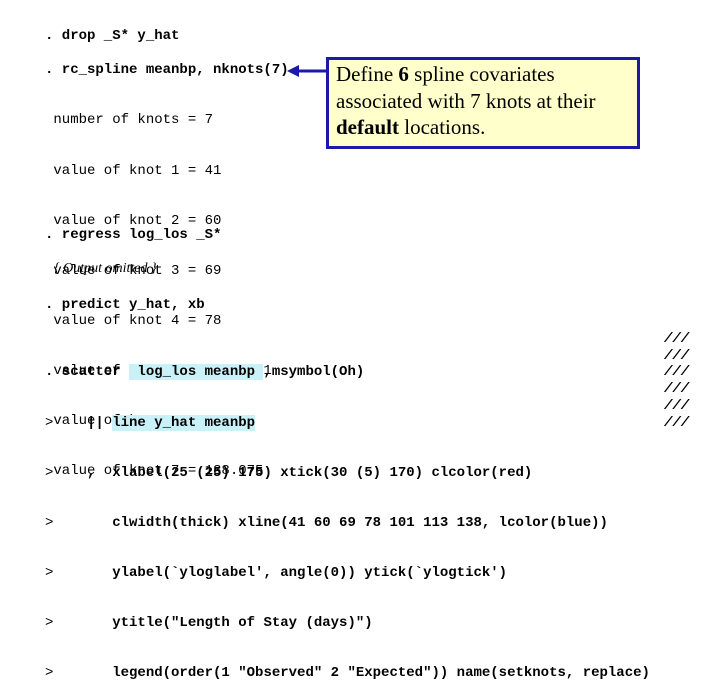 Image resolution: width=720 pixels, height=698 pixels. What do you see at coordinates (133, 320) in the screenshot?
I see `output-line-knot-4: value of knot 4 = 78` at bounding box center [133, 320].